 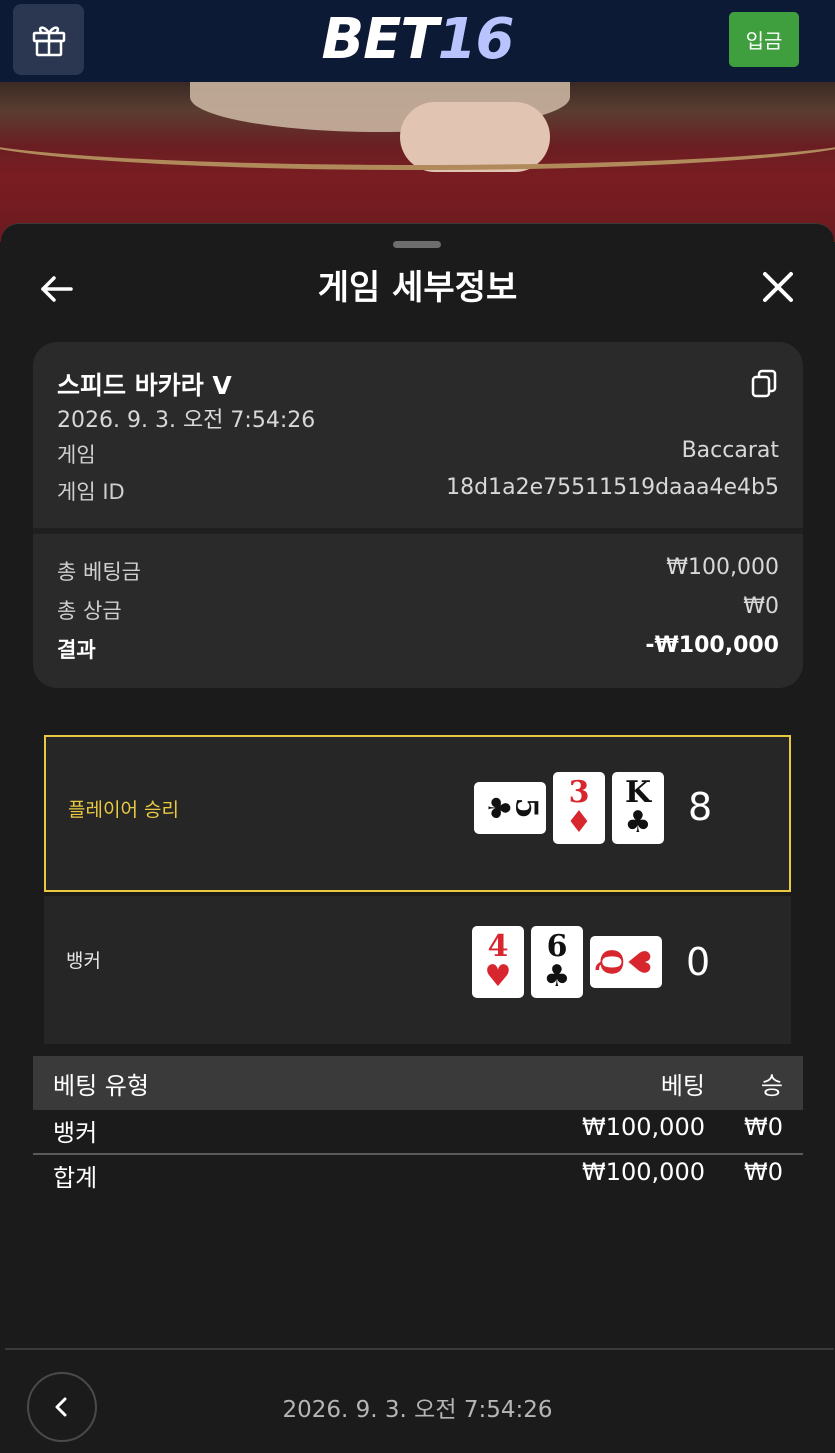 I want to click on bet-type-cell: 뱅커, so click(x=75, y=1133).